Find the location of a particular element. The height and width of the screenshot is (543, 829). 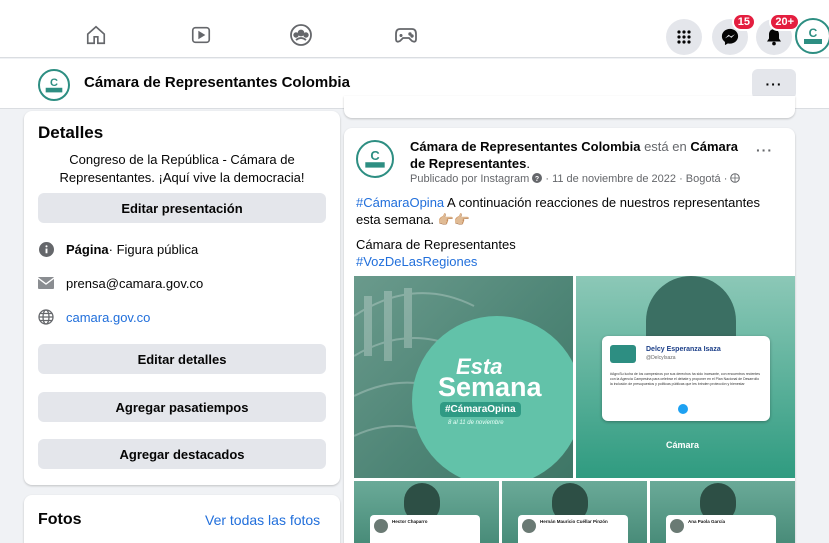

home-icon is located at coordinates (96, 35).